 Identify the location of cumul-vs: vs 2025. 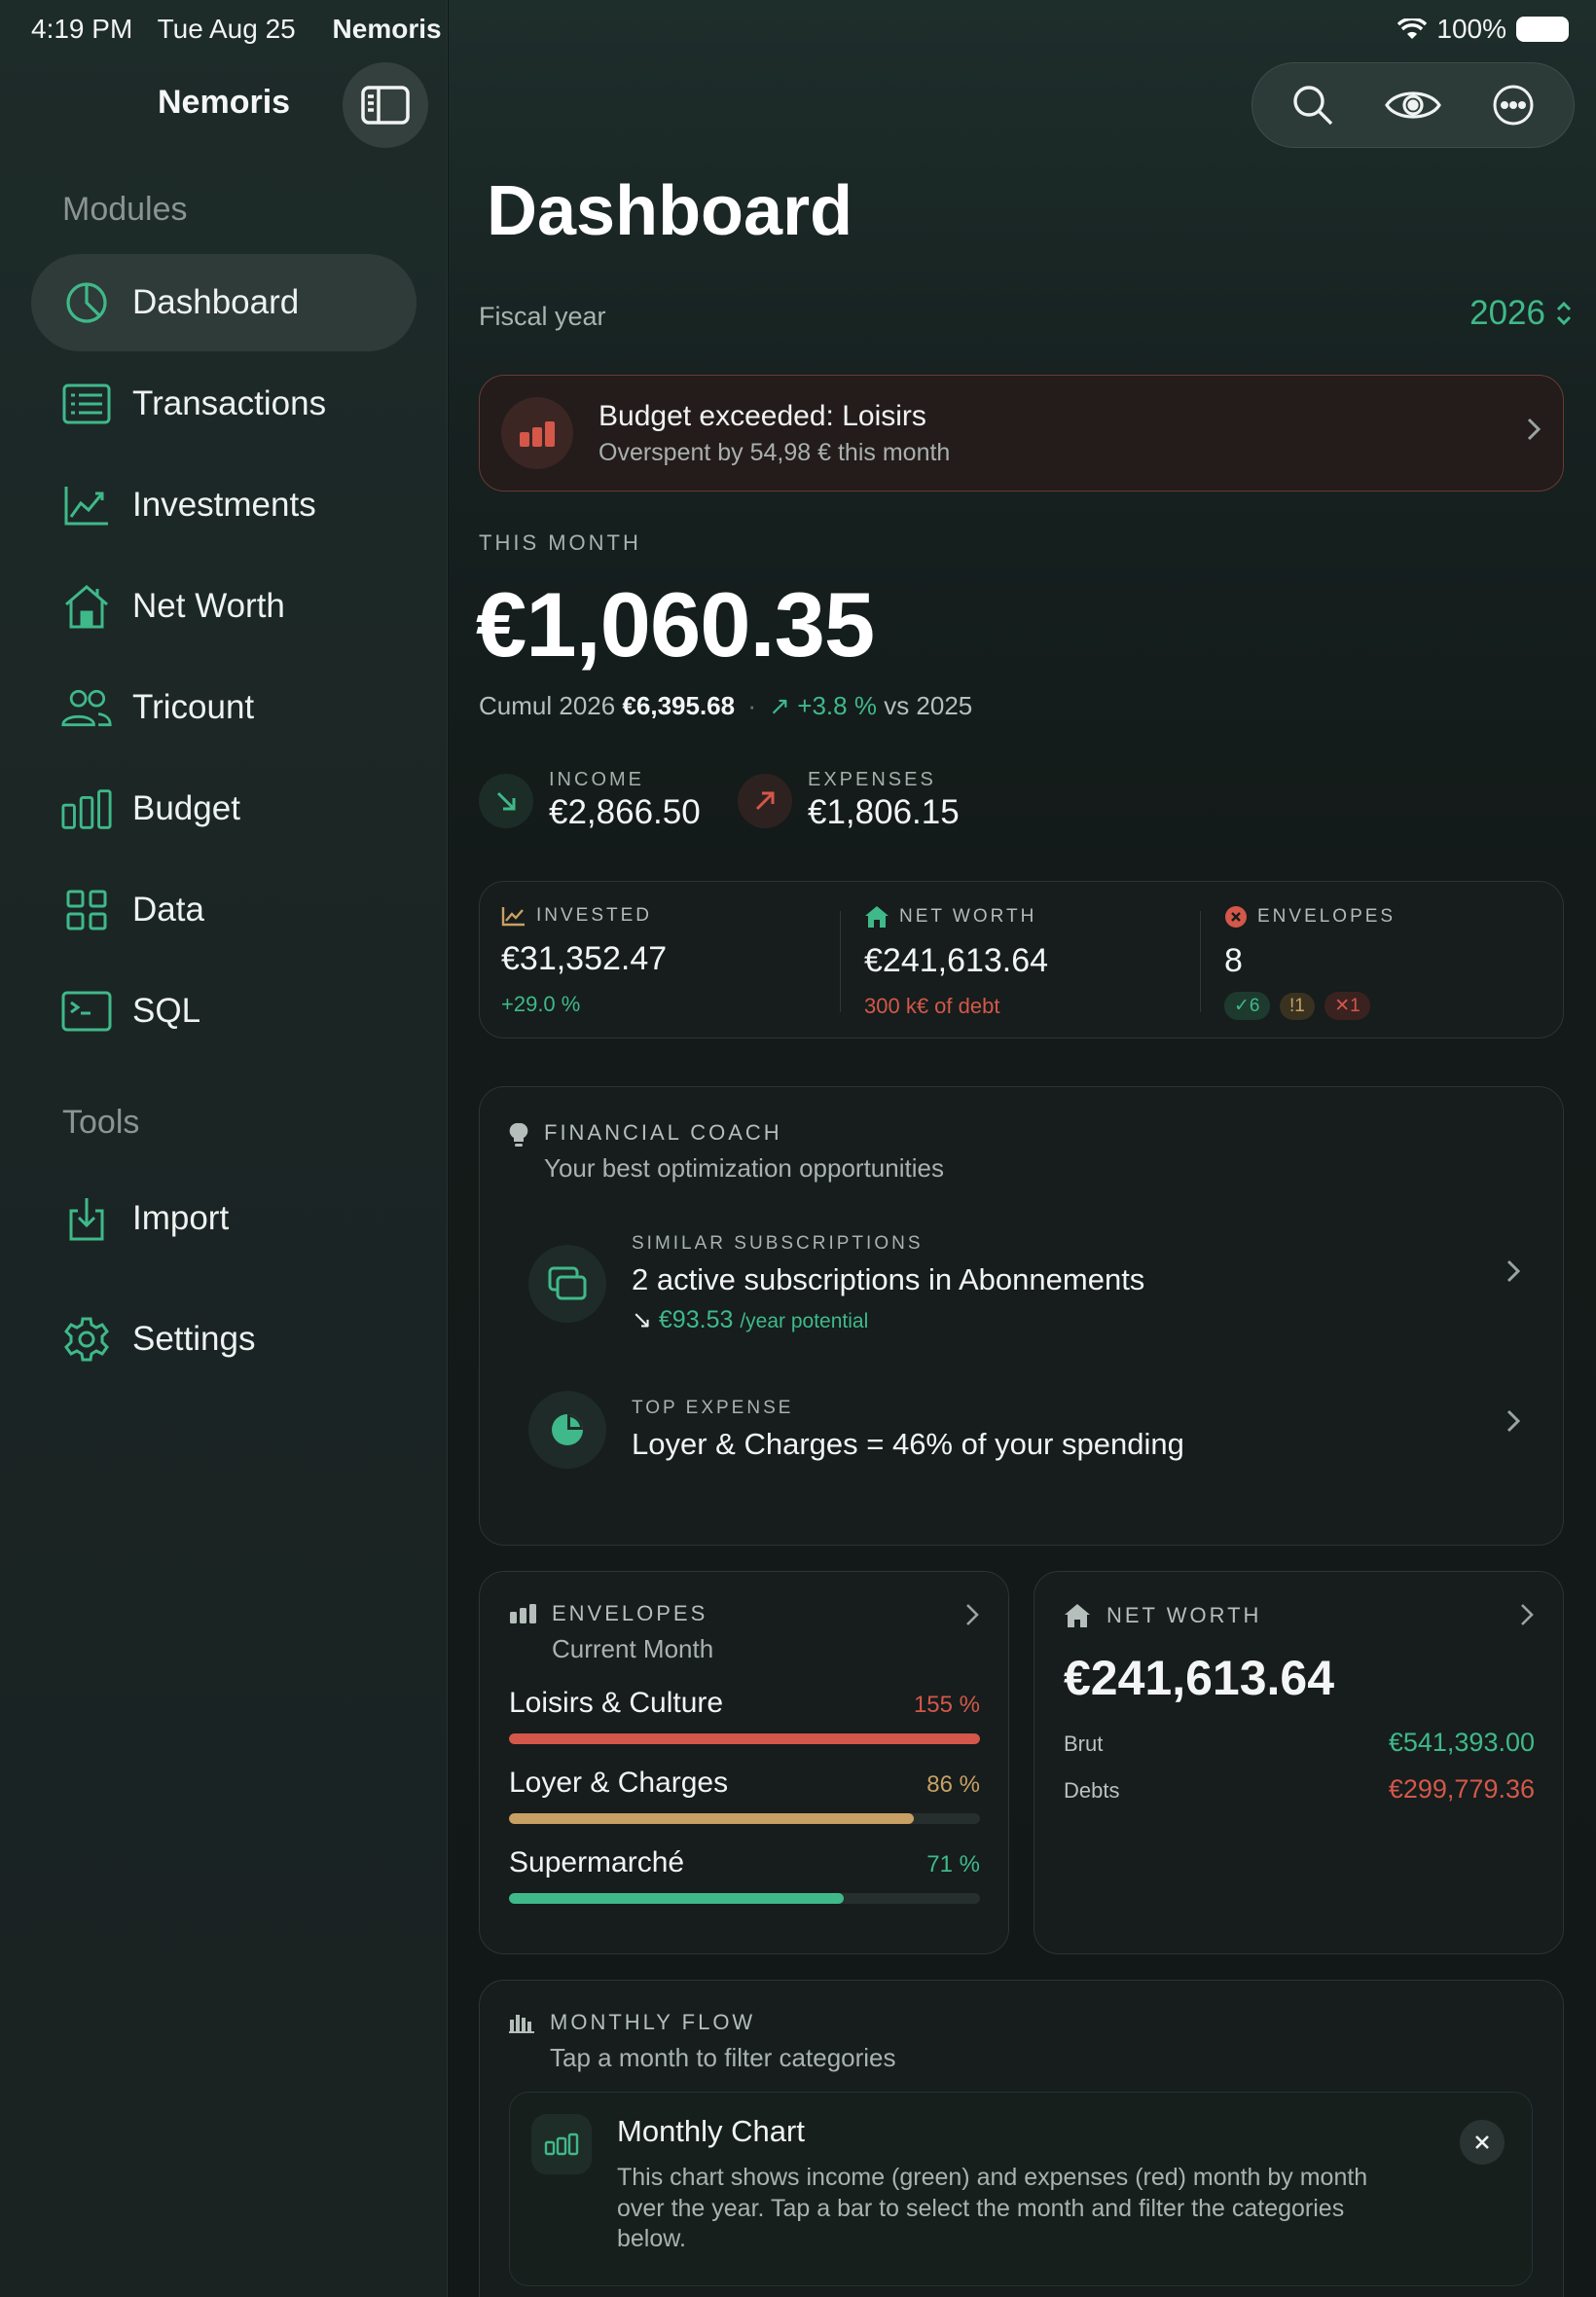
(928, 705).